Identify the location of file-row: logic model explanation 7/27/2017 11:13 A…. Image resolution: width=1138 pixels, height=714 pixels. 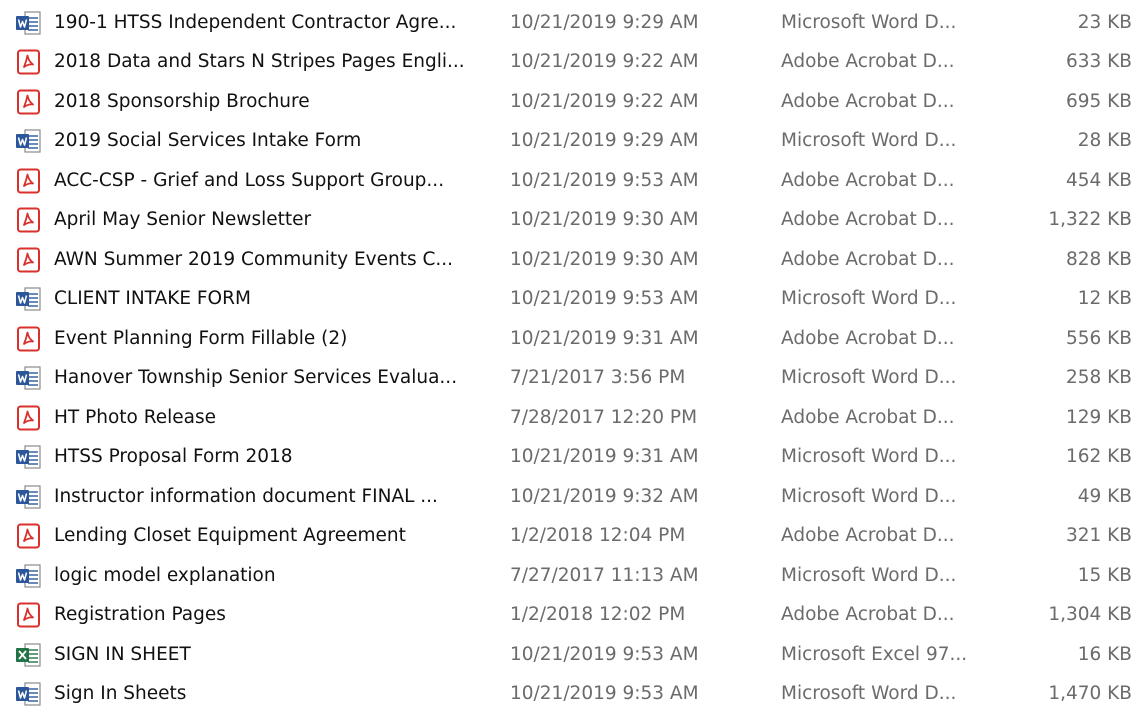
(569, 576).